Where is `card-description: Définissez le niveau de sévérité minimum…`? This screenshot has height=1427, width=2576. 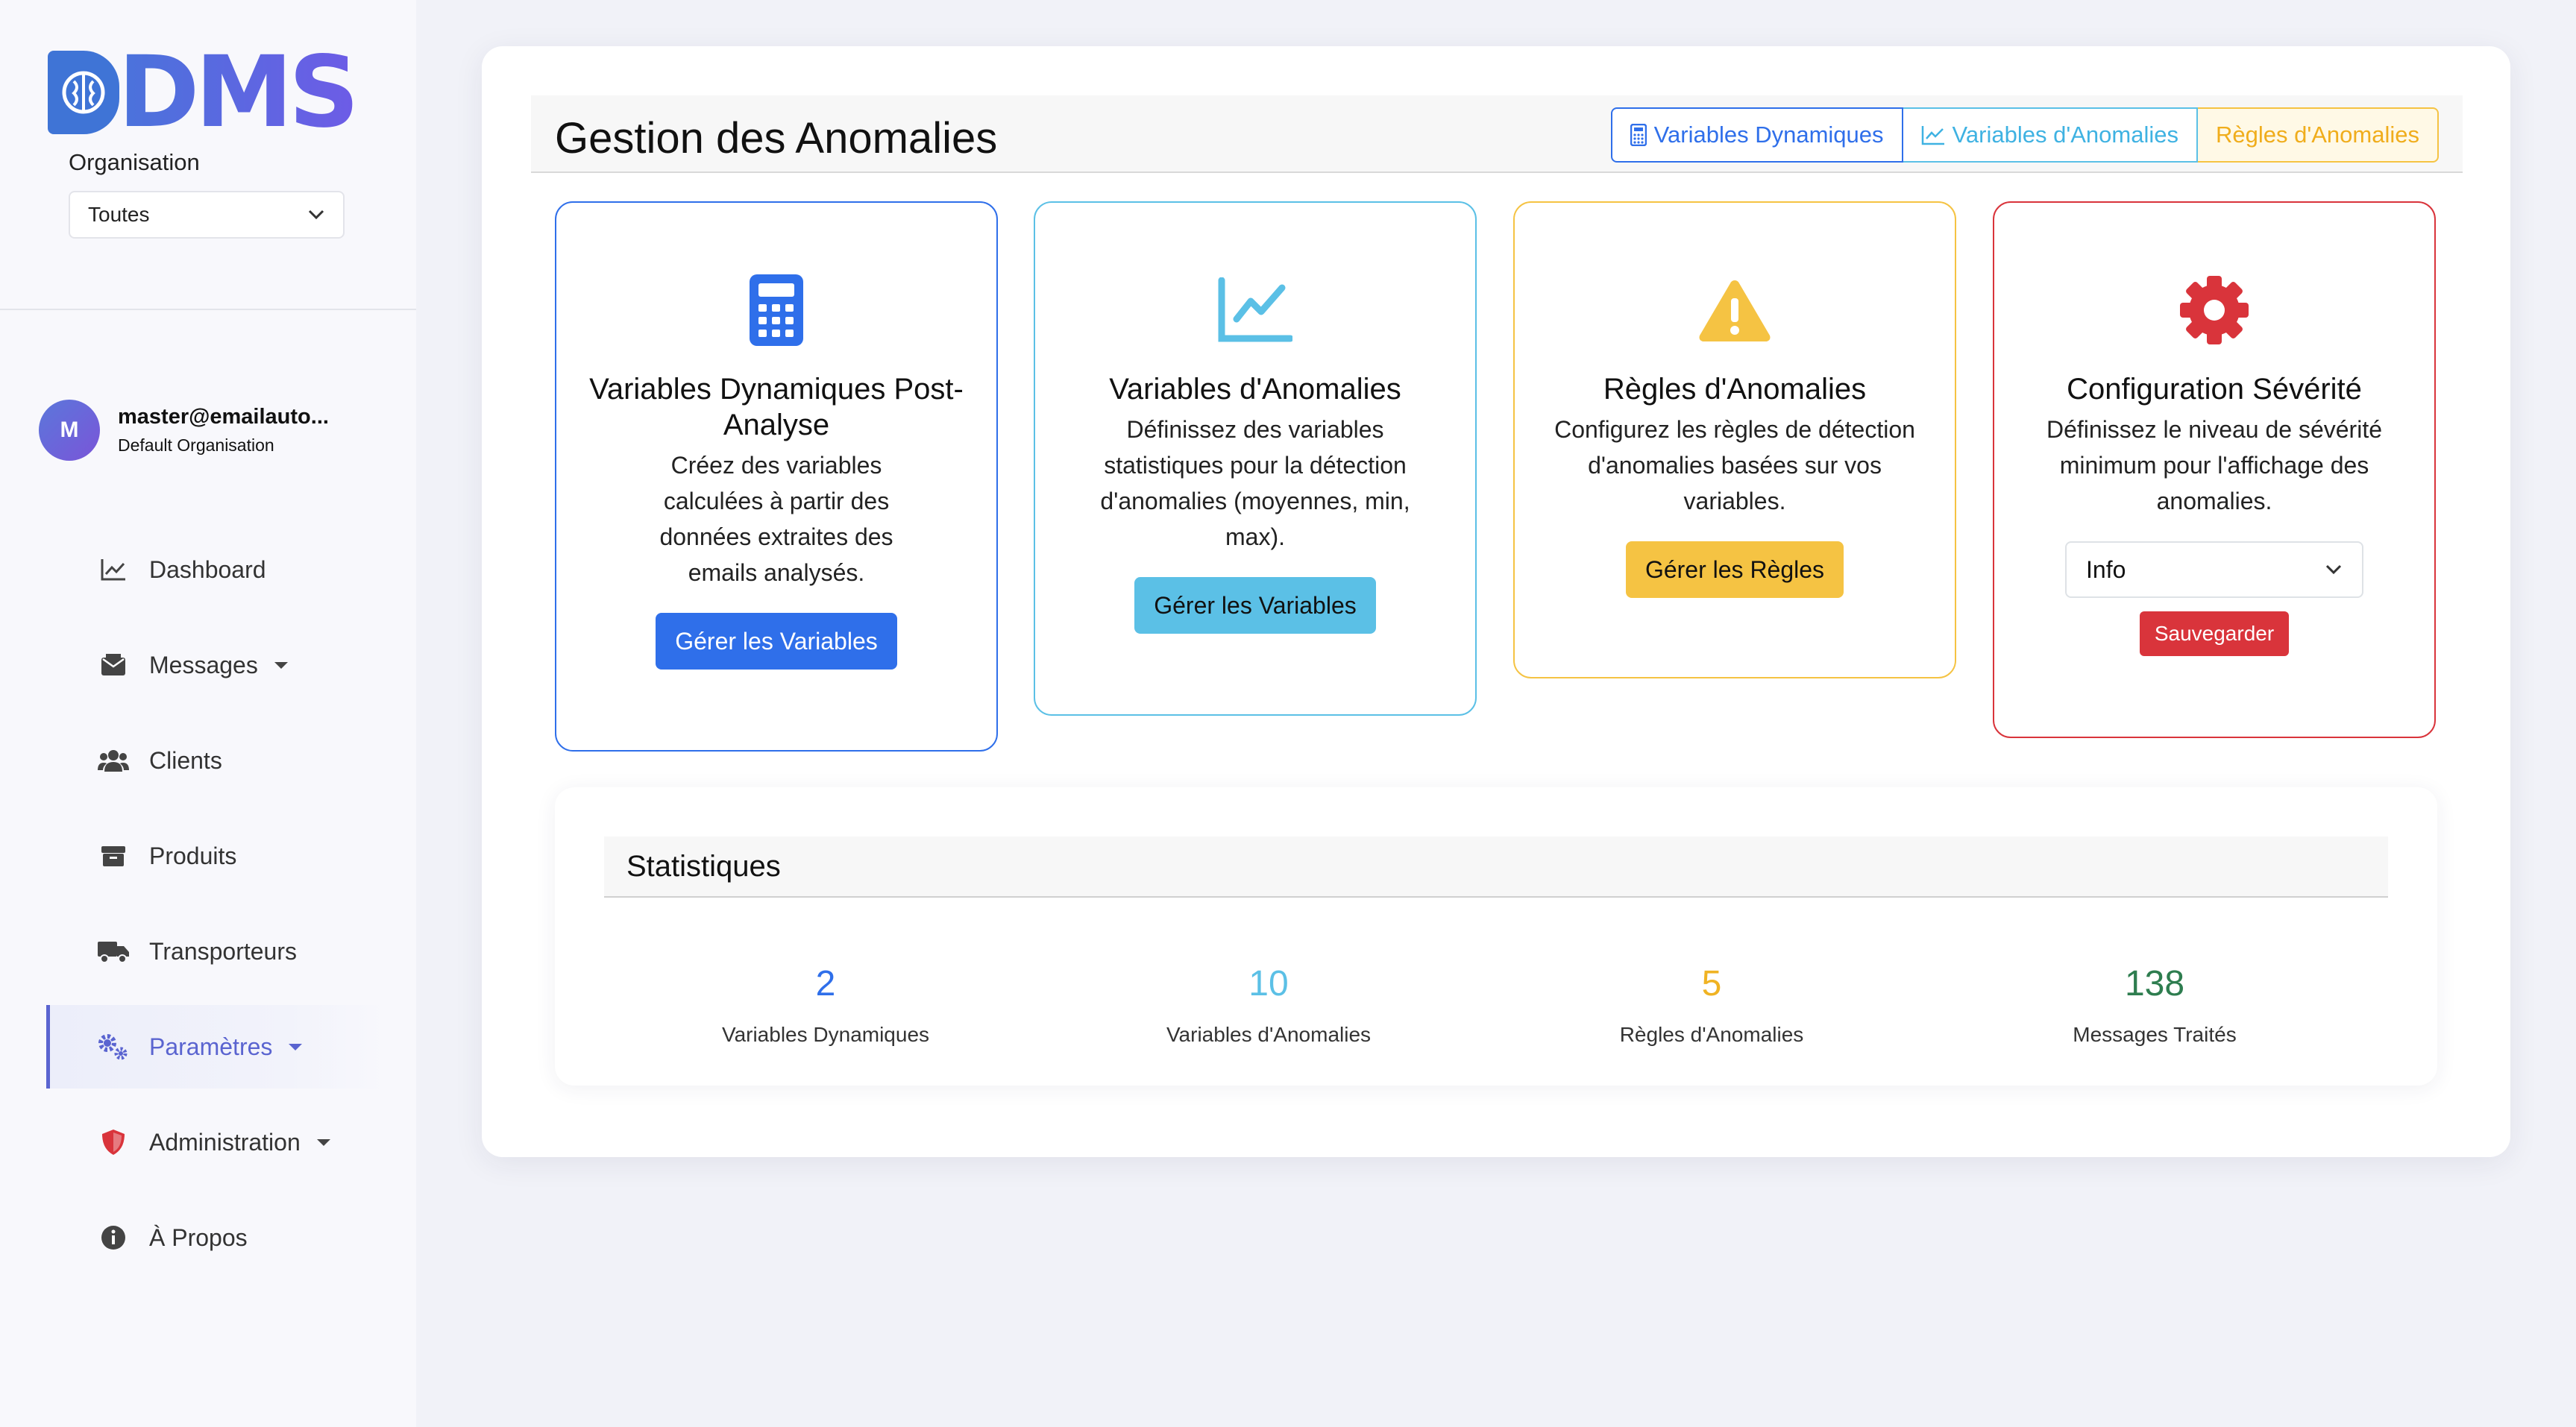
card-description: Définissez le niveau de sévérité minimum… is located at coordinates (2214, 465).